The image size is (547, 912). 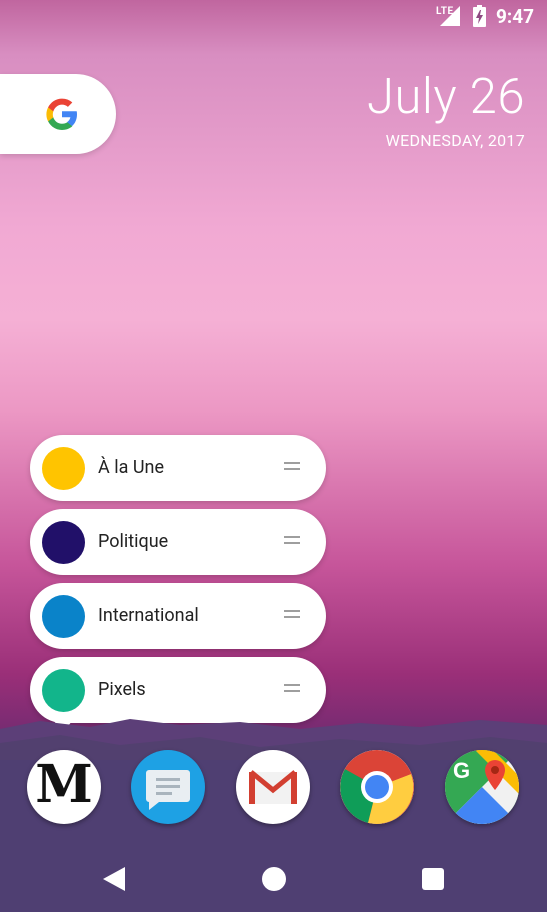 I want to click on shortcut-label: International, so click(x=148, y=615).